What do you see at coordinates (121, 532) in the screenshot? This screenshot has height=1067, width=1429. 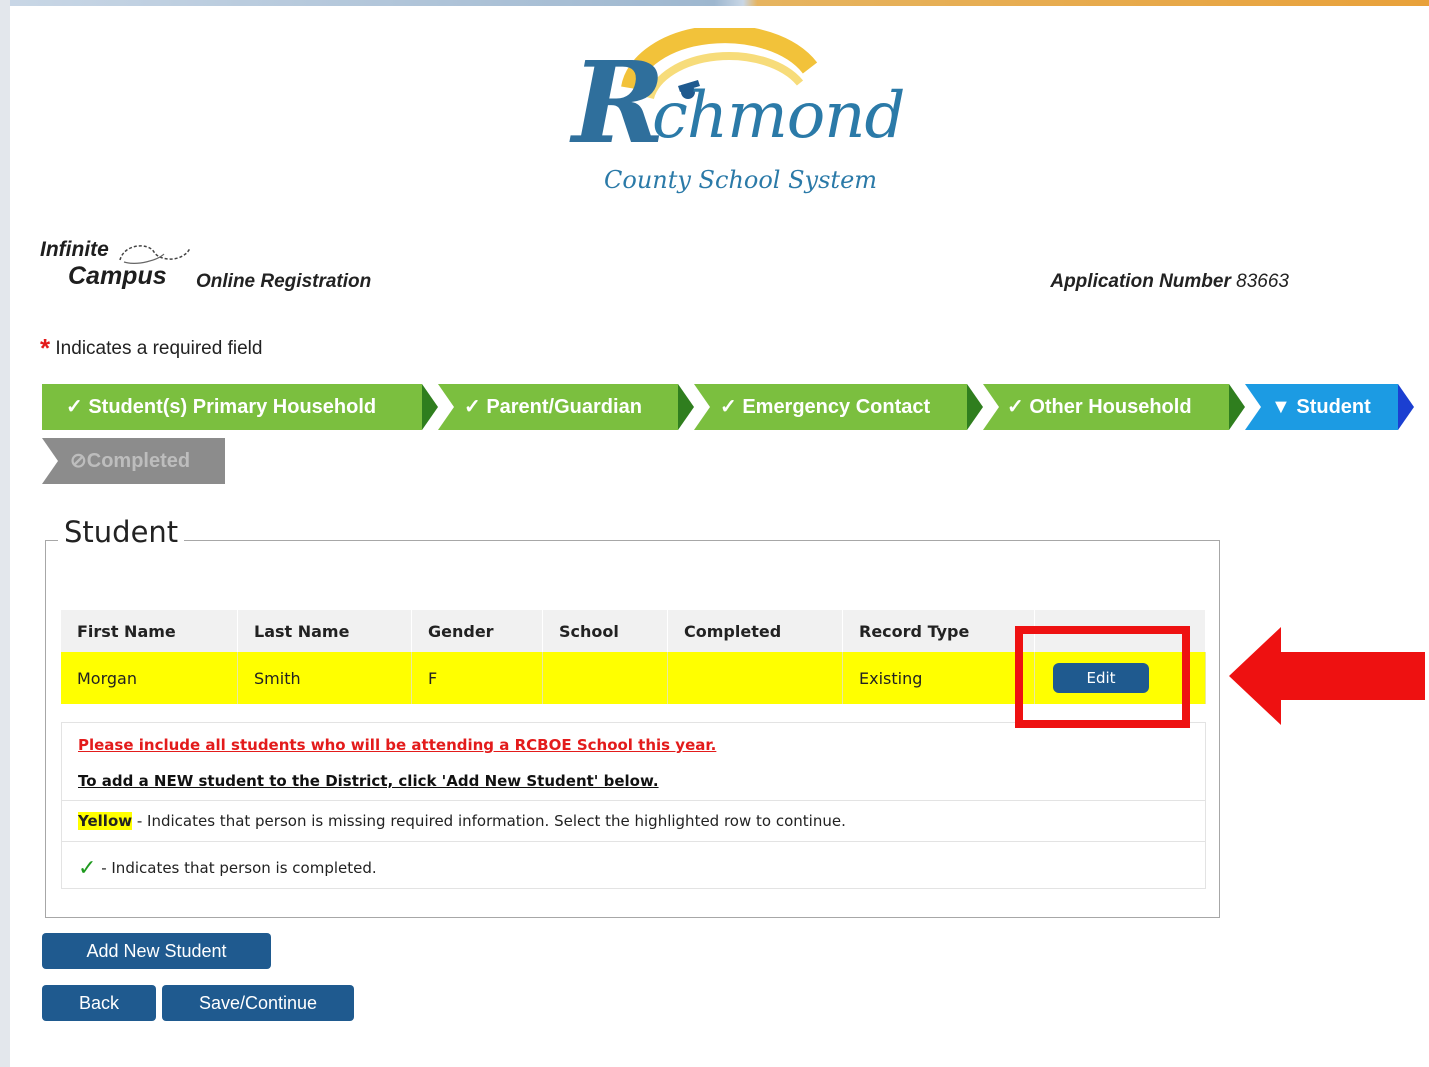 I see `student-section-title: Student` at bounding box center [121, 532].